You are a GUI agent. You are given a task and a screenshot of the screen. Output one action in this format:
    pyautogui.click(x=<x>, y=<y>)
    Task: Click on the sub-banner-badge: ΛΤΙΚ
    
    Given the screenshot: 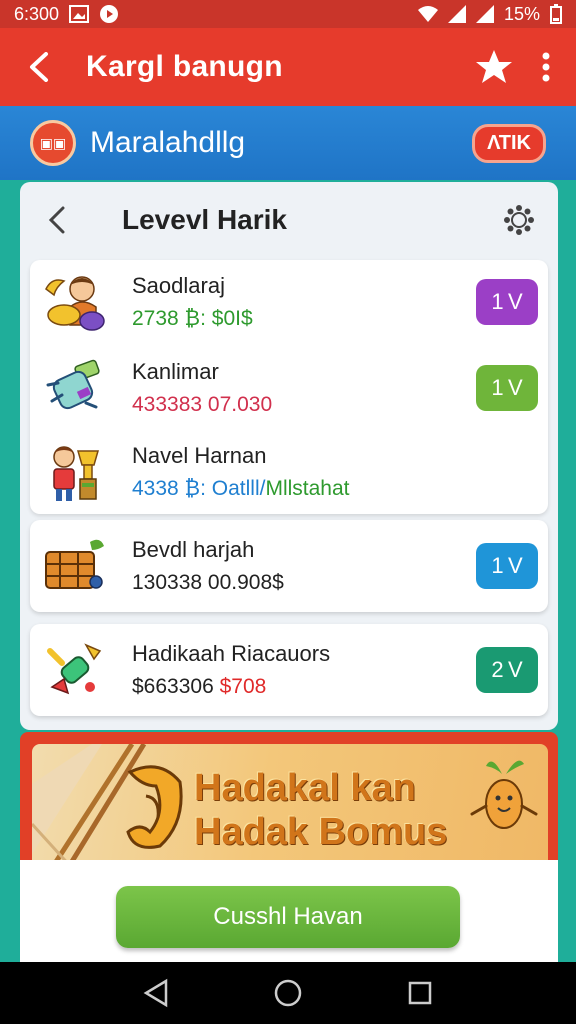 What is the action you would take?
    pyautogui.click(x=509, y=143)
    